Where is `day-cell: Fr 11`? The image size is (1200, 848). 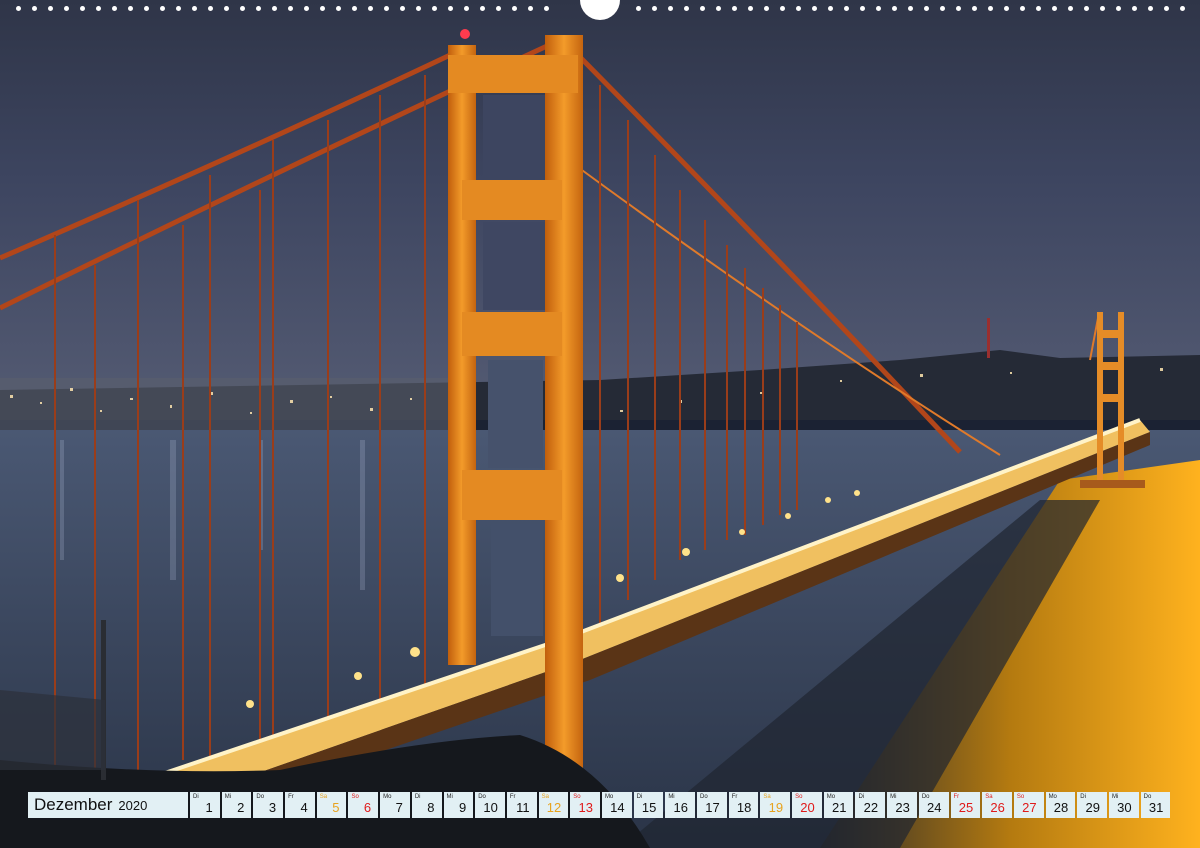 day-cell: Fr 11 is located at coordinates (521, 805).